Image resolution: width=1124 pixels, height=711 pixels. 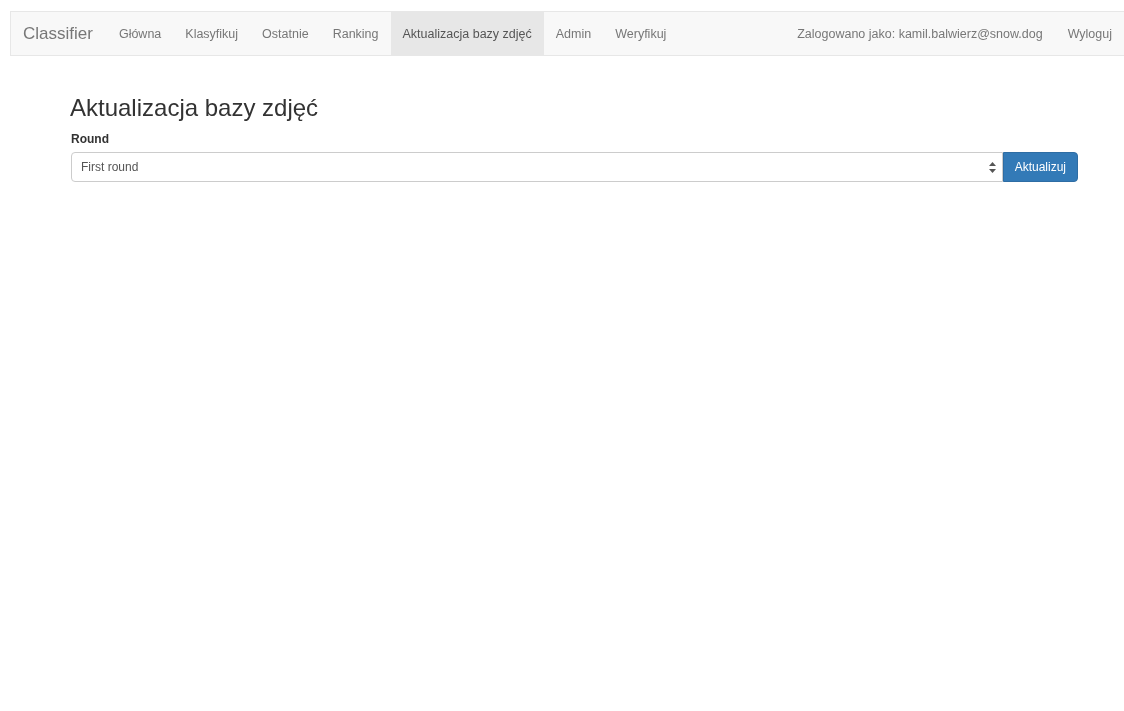 What do you see at coordinates (90, 139) in the screenshot?
I see `field-label: Round` at bounding box center [90, 139].